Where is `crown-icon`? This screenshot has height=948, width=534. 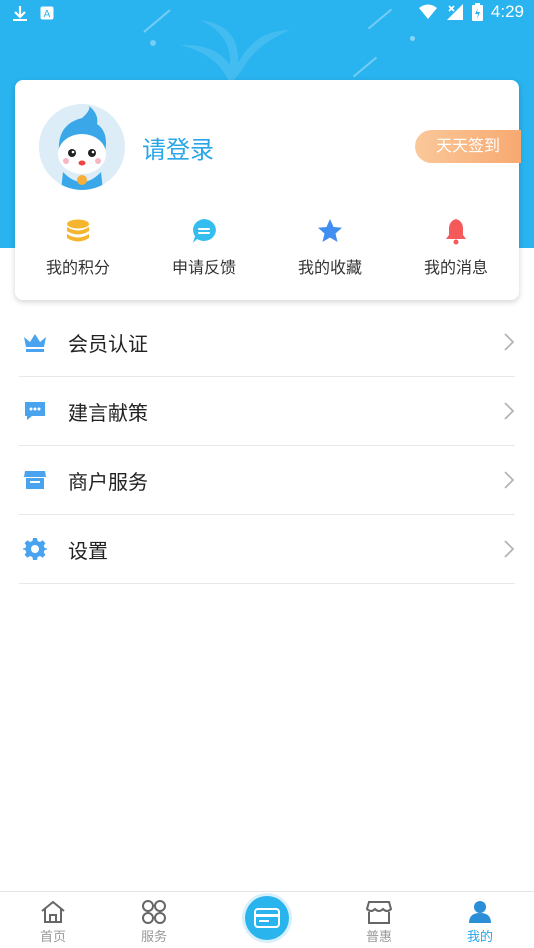 crown-icon is located at coordinates (35, 343).